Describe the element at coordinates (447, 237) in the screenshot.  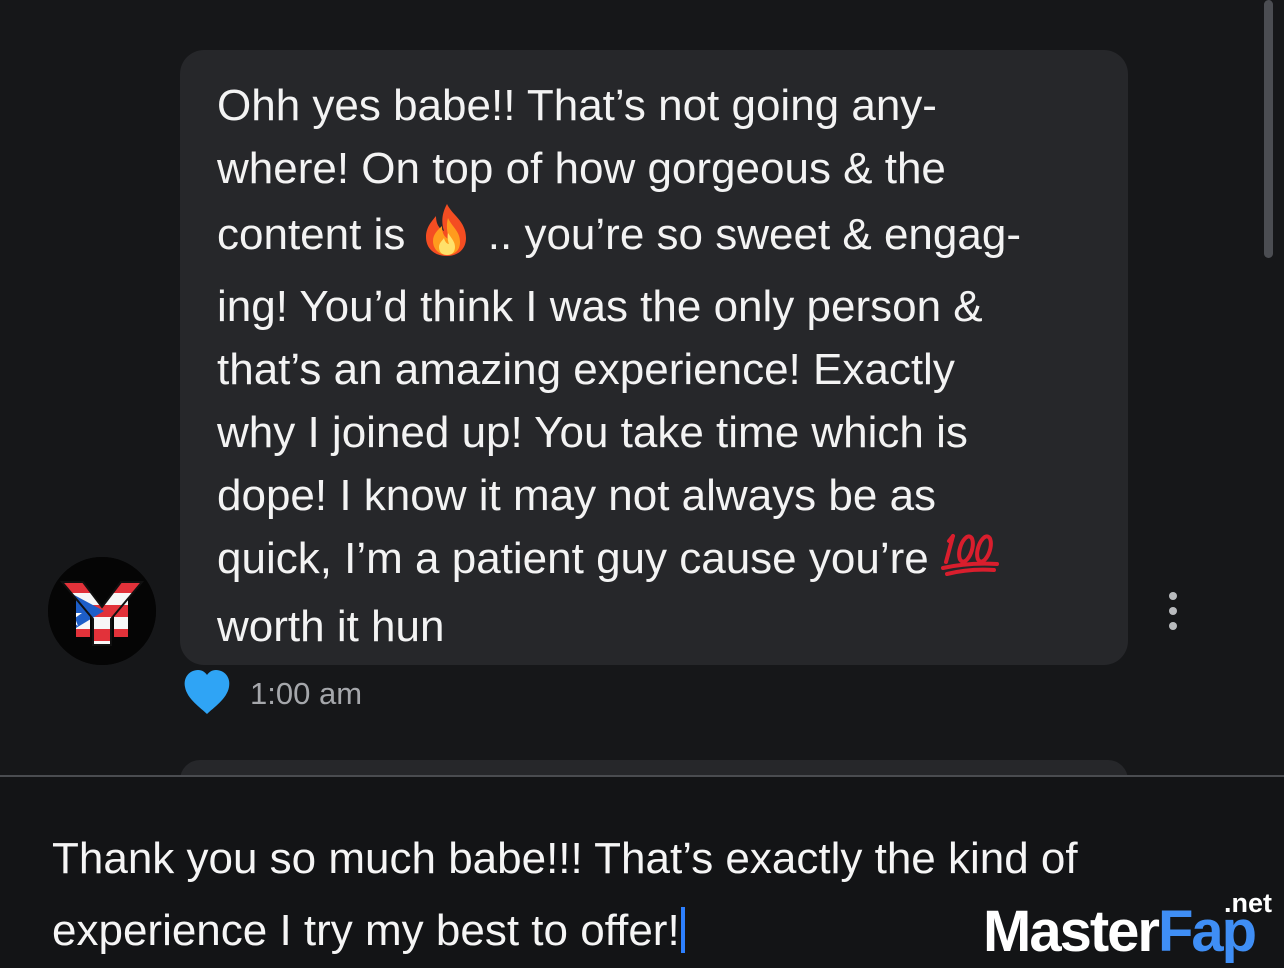
I see `fire-icon` at that location.